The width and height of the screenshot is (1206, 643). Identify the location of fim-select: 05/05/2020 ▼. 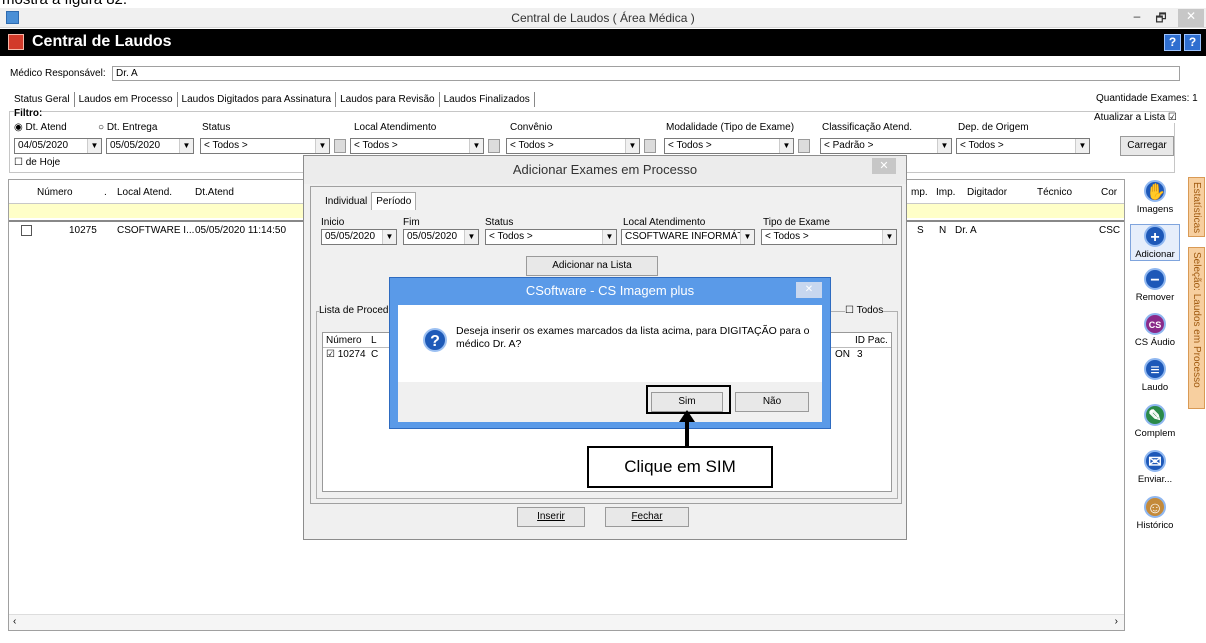
(441, 237).